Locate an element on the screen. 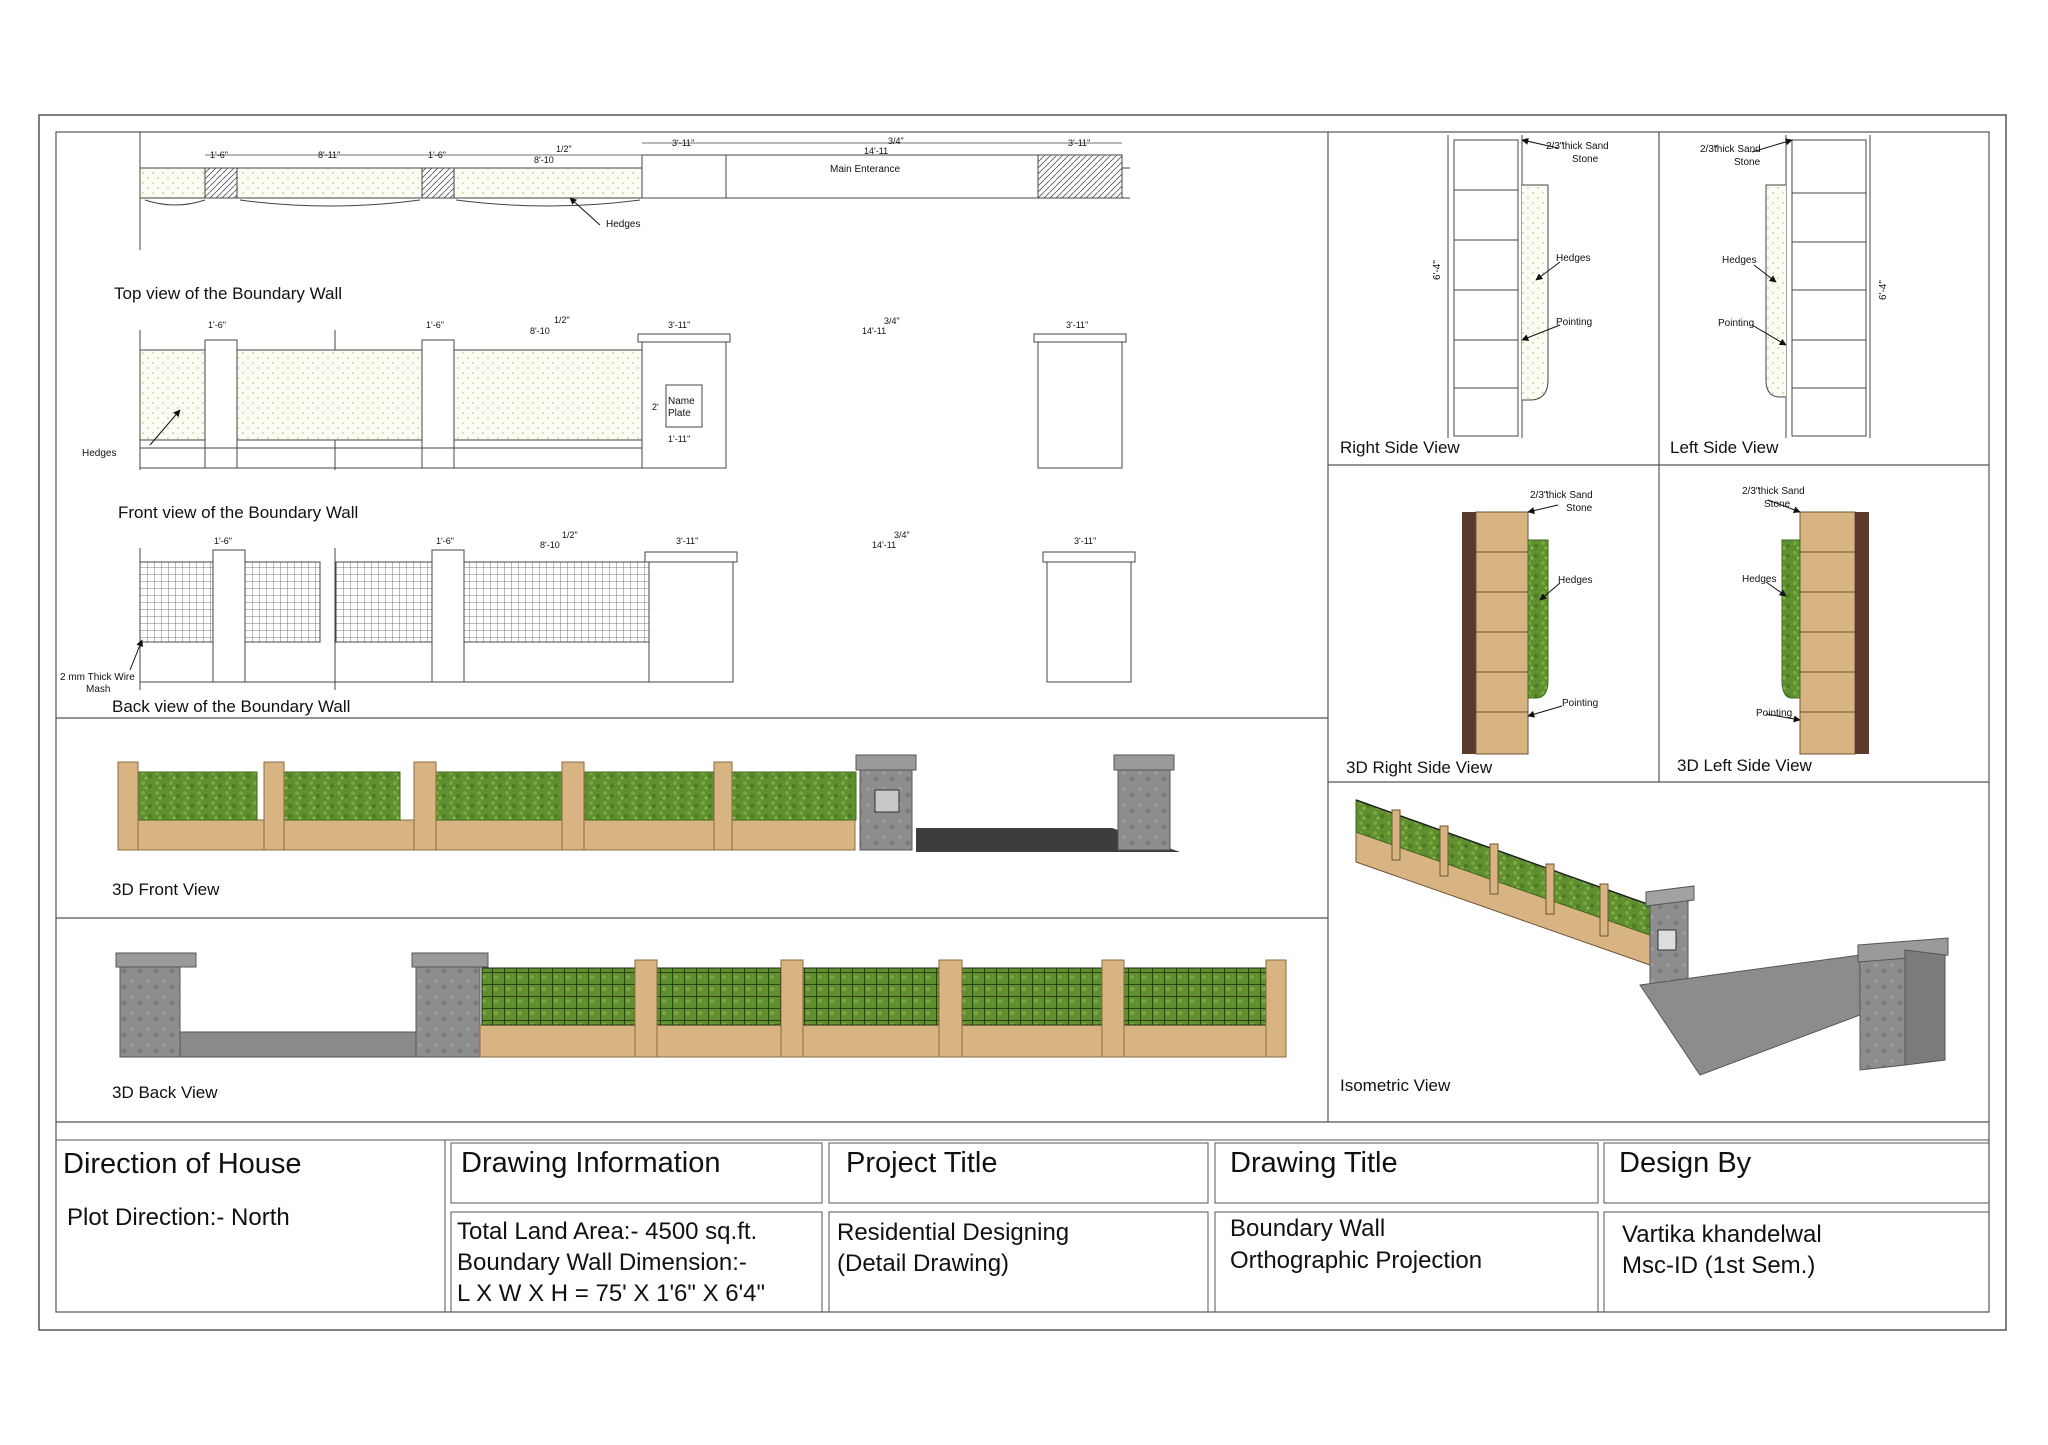  pointing-note-ls: Pointing is located at coordinates (1736, 323).